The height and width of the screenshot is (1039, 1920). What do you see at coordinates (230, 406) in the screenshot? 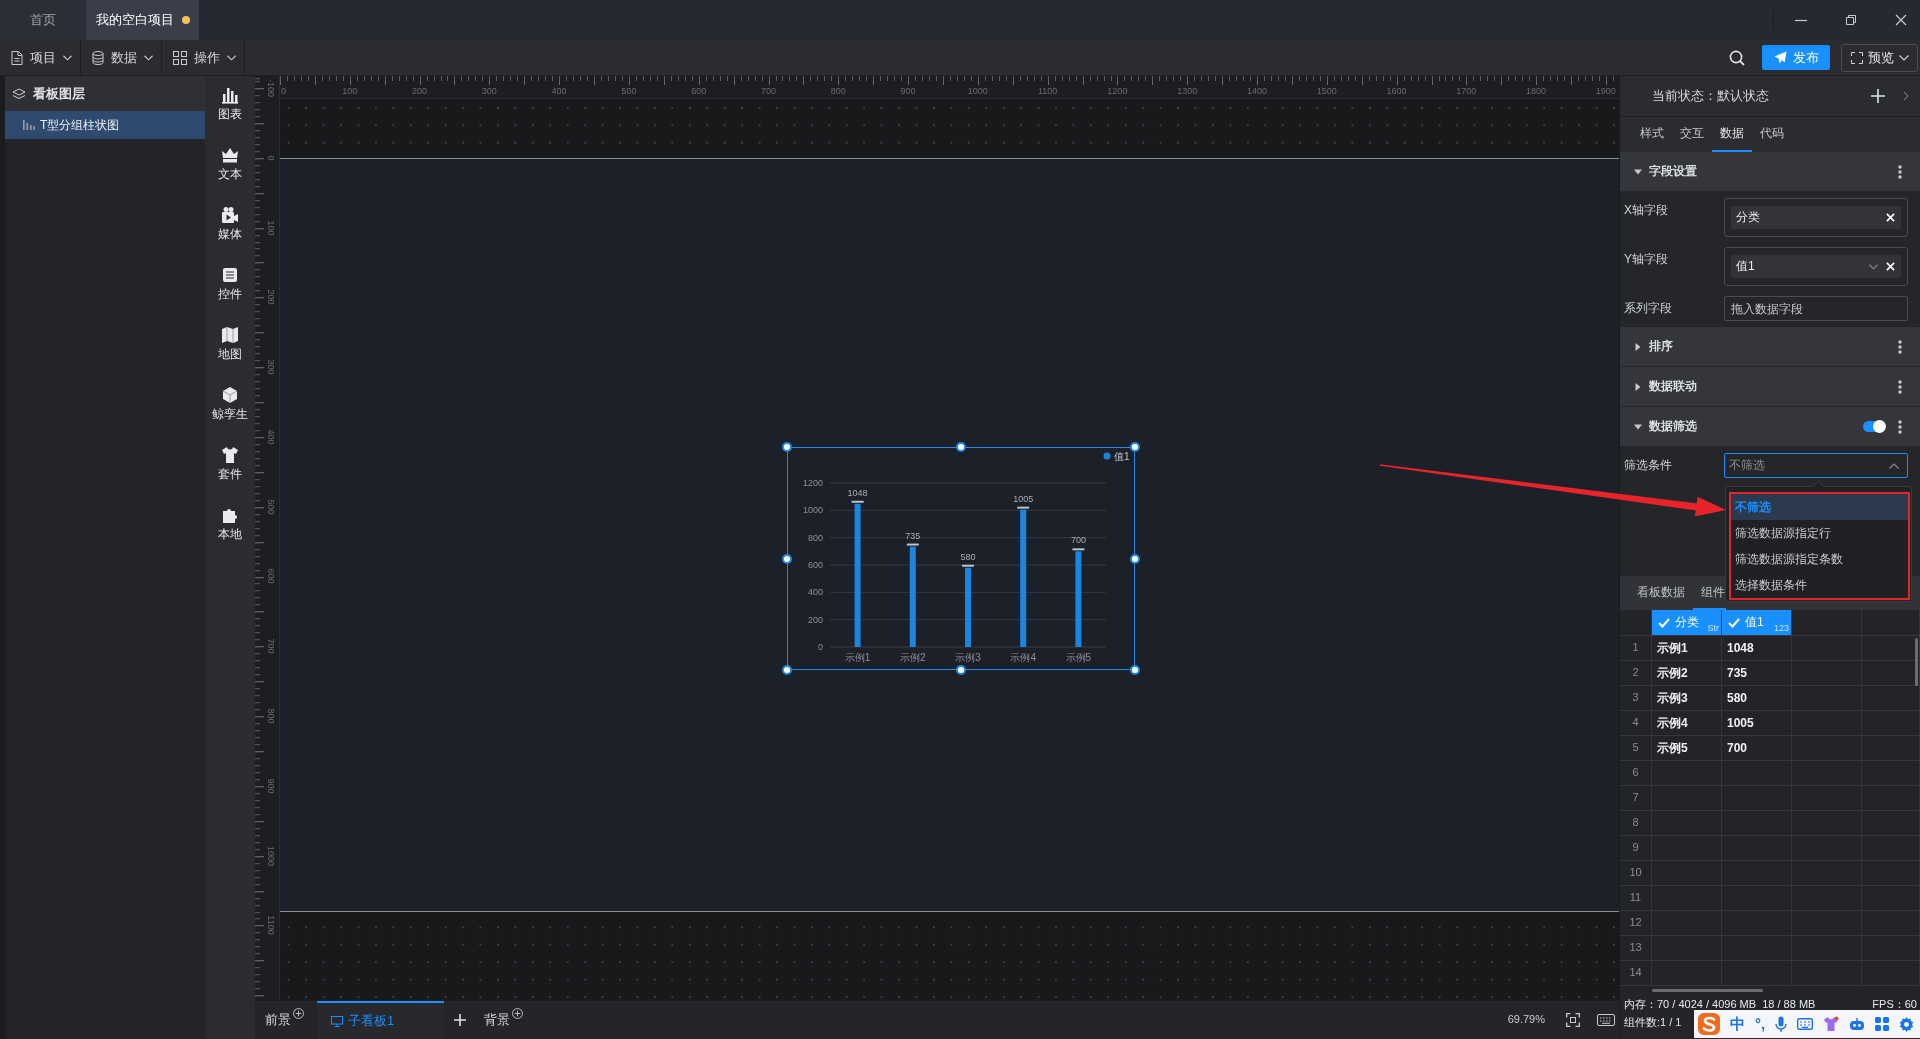
I see `component-category: 鲸孪生` at bounding box center [230, 406].